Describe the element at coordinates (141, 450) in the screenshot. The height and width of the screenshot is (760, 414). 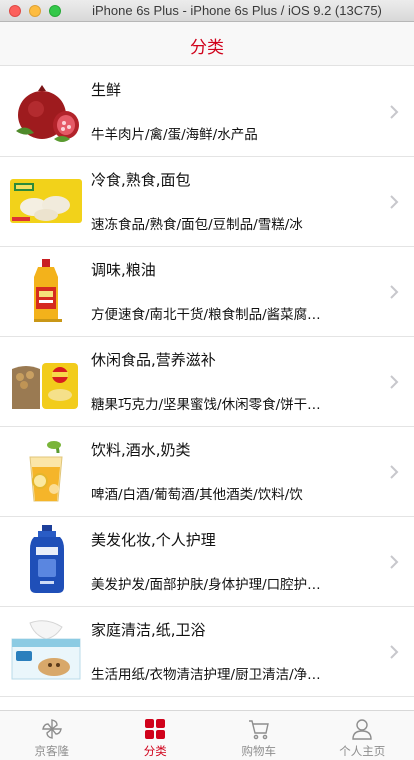
I see `category-title: 饮料,酒水,奶类` at that location.